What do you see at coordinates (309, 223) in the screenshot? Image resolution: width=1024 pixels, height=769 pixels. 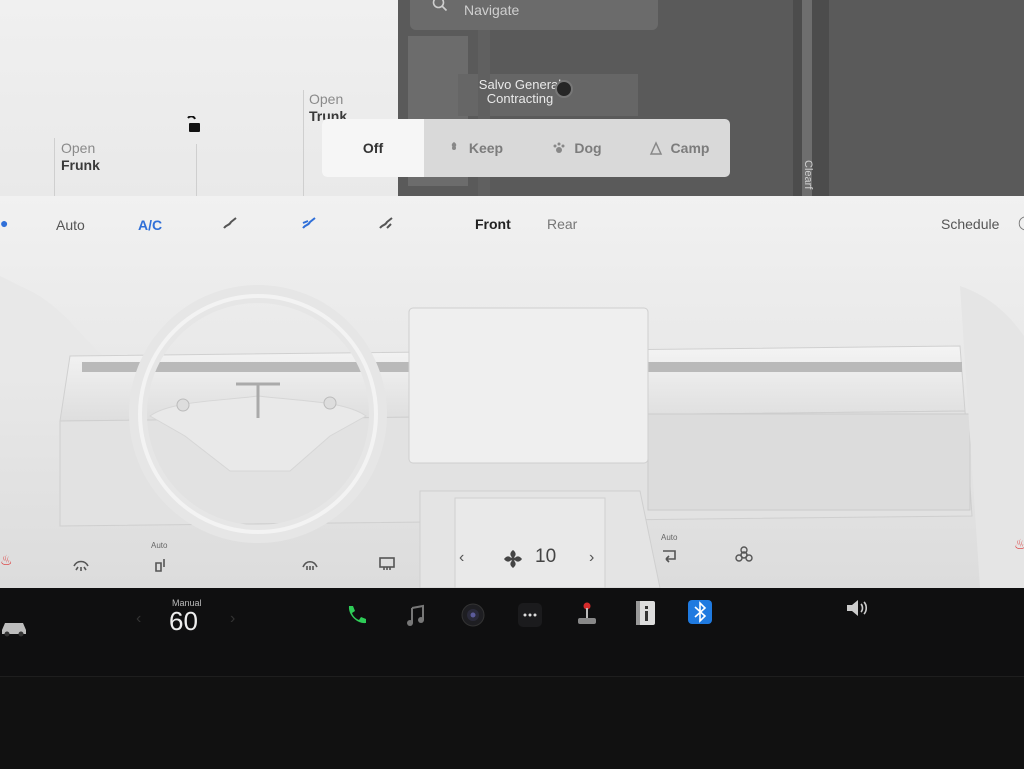 I see `vent-split-icon` at bounding box center [309, 223].